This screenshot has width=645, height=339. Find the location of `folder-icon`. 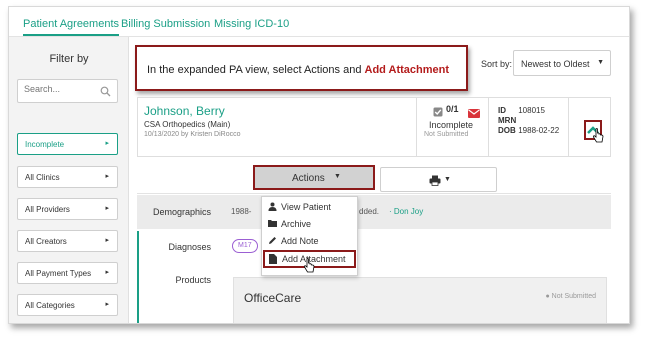

folder-icon is located at coordinates (272, 224).